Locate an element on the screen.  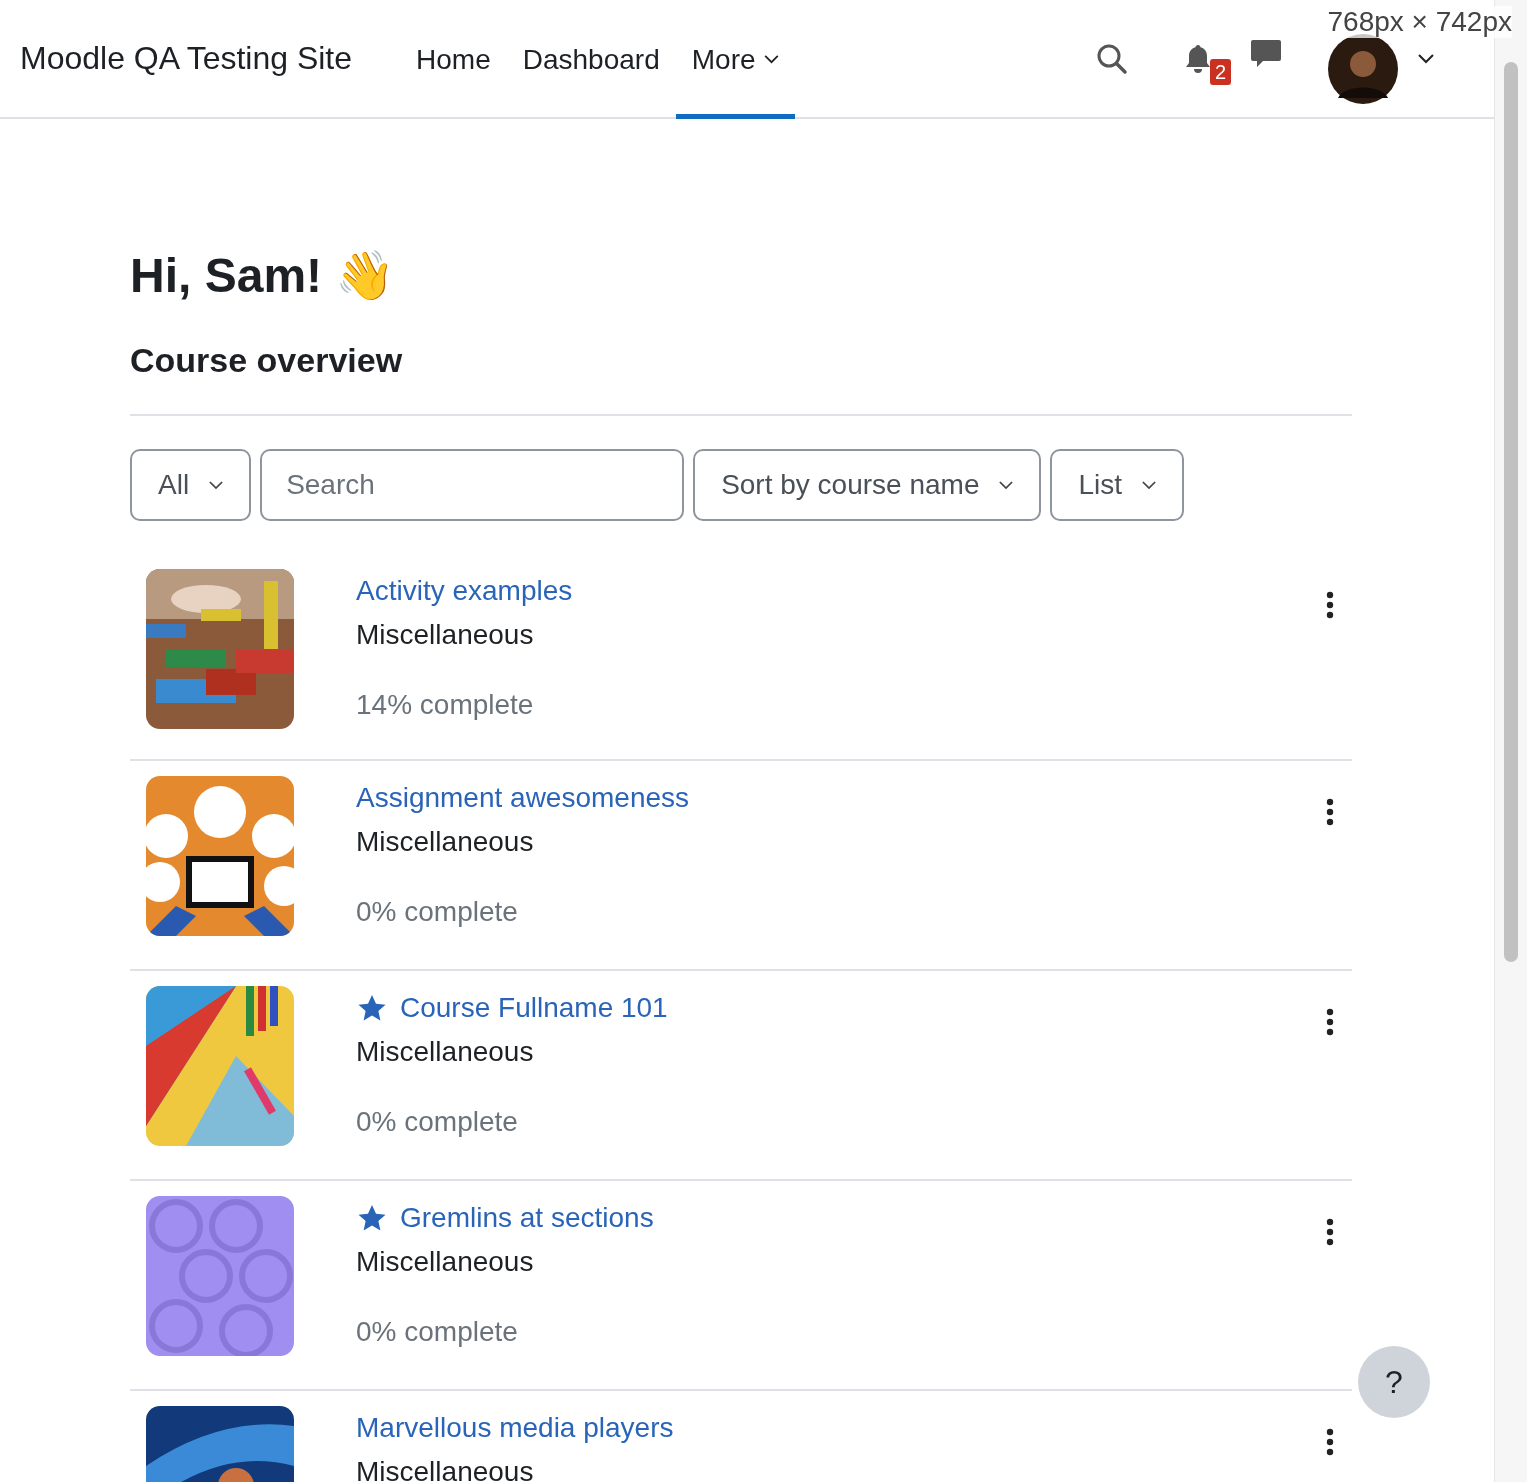
notification-count-badge: 2 is located at coordinates (1221, 71).